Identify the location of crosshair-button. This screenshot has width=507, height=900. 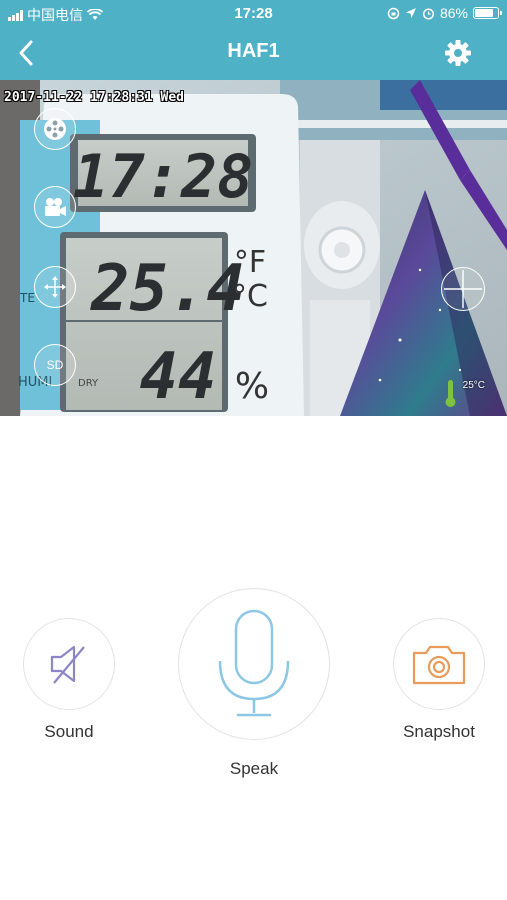
(463, 289).